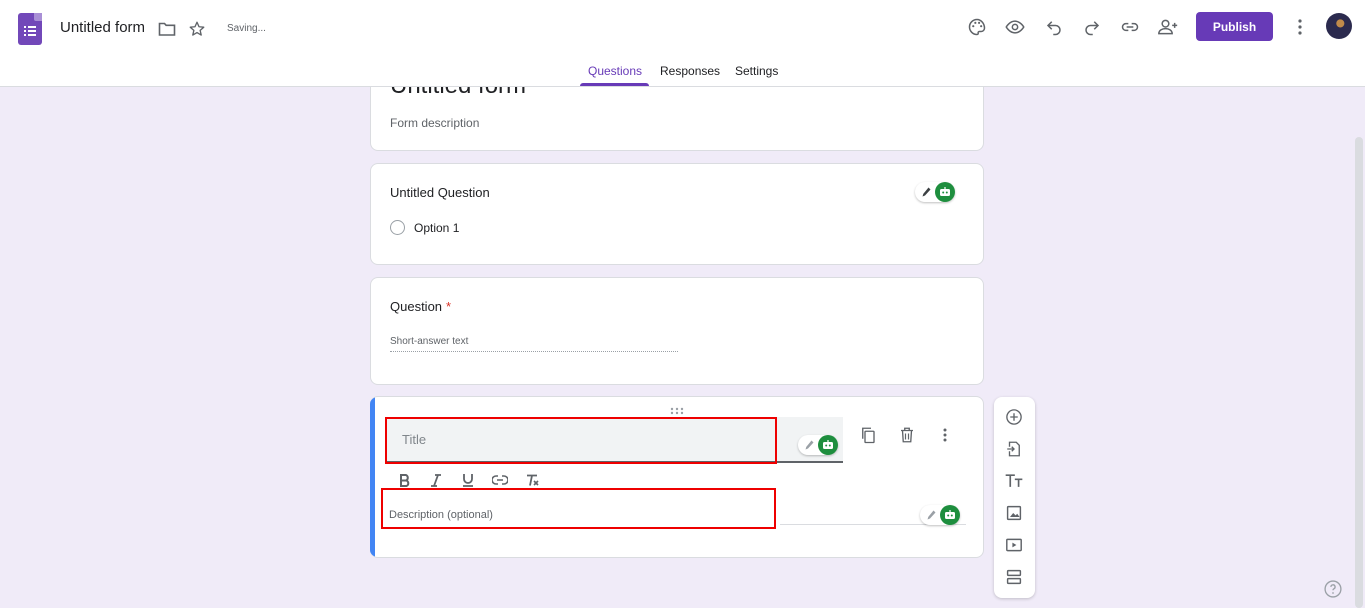 The image size is (1365, 608). Describe the element at coordinates (440, 192) in the screenshot. I see `question-title: Untitled Question` at that location.